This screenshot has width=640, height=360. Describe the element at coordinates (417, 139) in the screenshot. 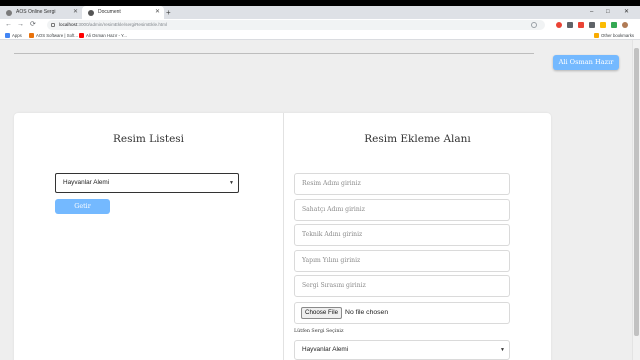

I see `resim-ekleme-title: Resim Ekleme Alanı` at that location.